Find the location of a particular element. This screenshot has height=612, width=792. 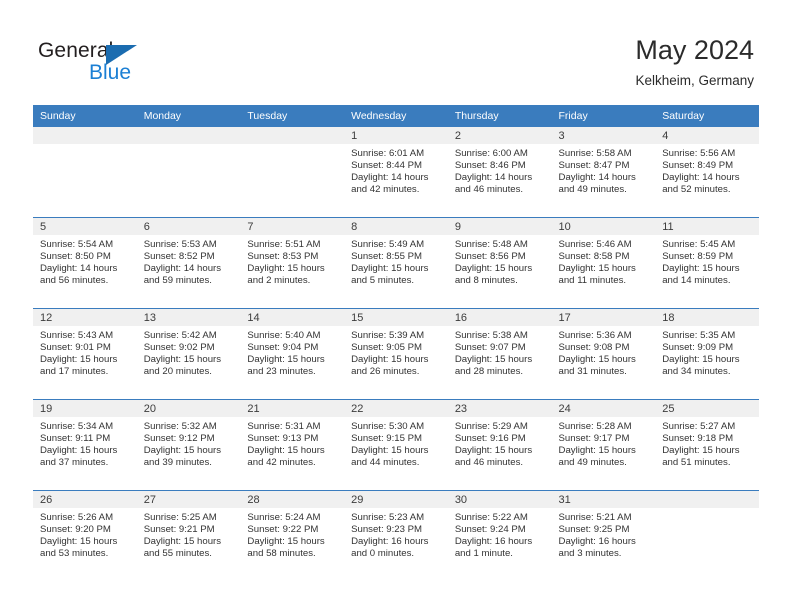

sunrise-text: Sunrise: 5:23 AM is located at coordinates (388, 517).